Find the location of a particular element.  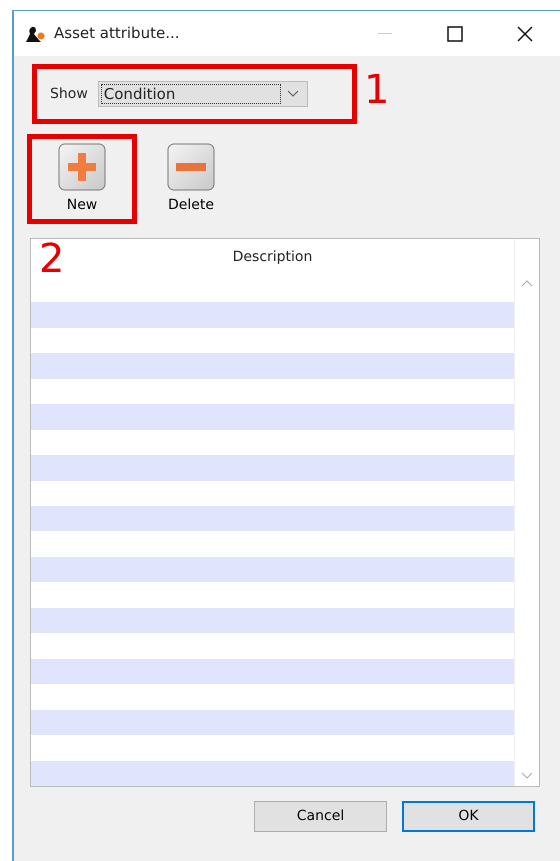

scroll-down-icon is located at coordinates (527, 776).